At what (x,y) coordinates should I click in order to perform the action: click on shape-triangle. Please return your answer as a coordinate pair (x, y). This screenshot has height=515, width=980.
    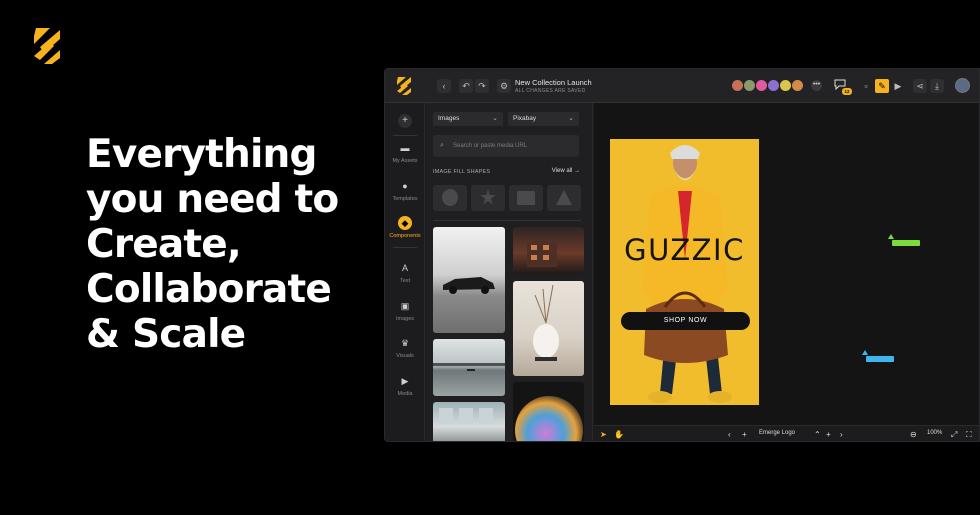
    Looking at the image, I should click on (564, 198).